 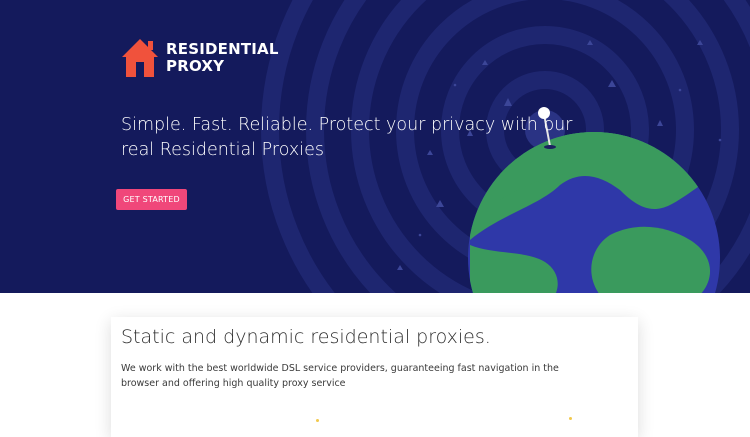 I want to click on decorative-dot, so click(x=570, y=418).